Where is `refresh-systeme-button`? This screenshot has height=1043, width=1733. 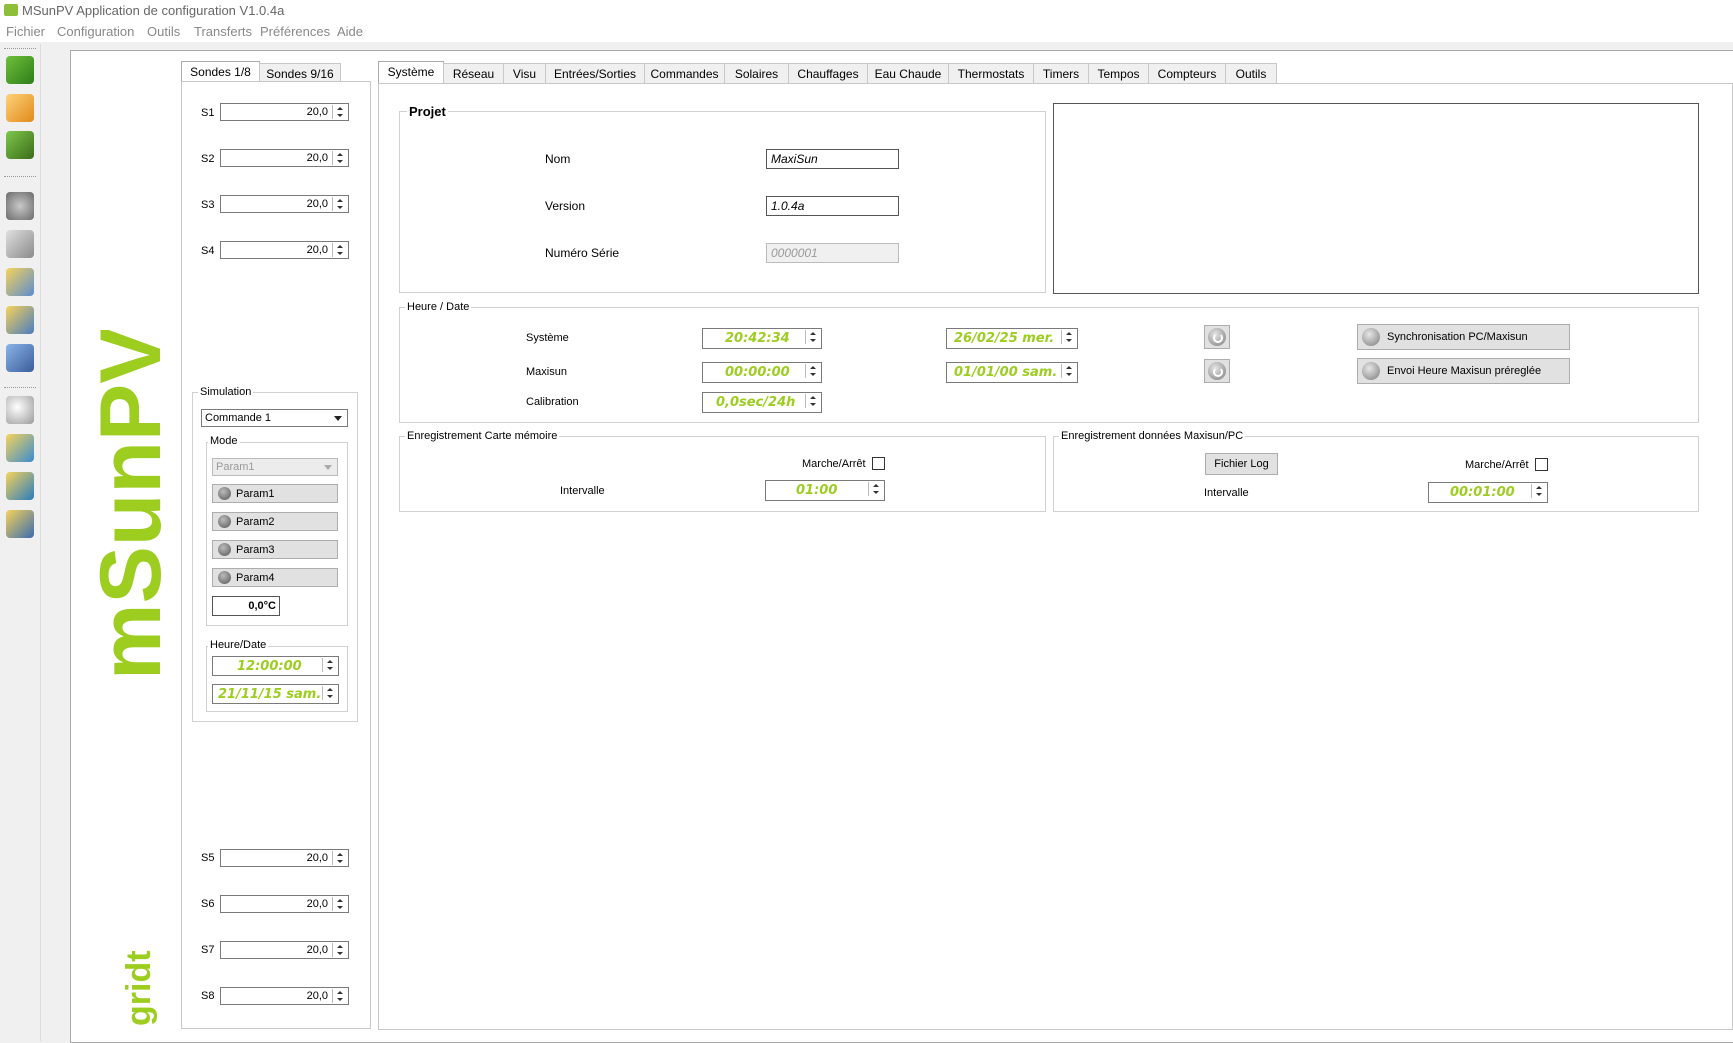 refresh-systeme-button is located at coordinates (1217, 337).